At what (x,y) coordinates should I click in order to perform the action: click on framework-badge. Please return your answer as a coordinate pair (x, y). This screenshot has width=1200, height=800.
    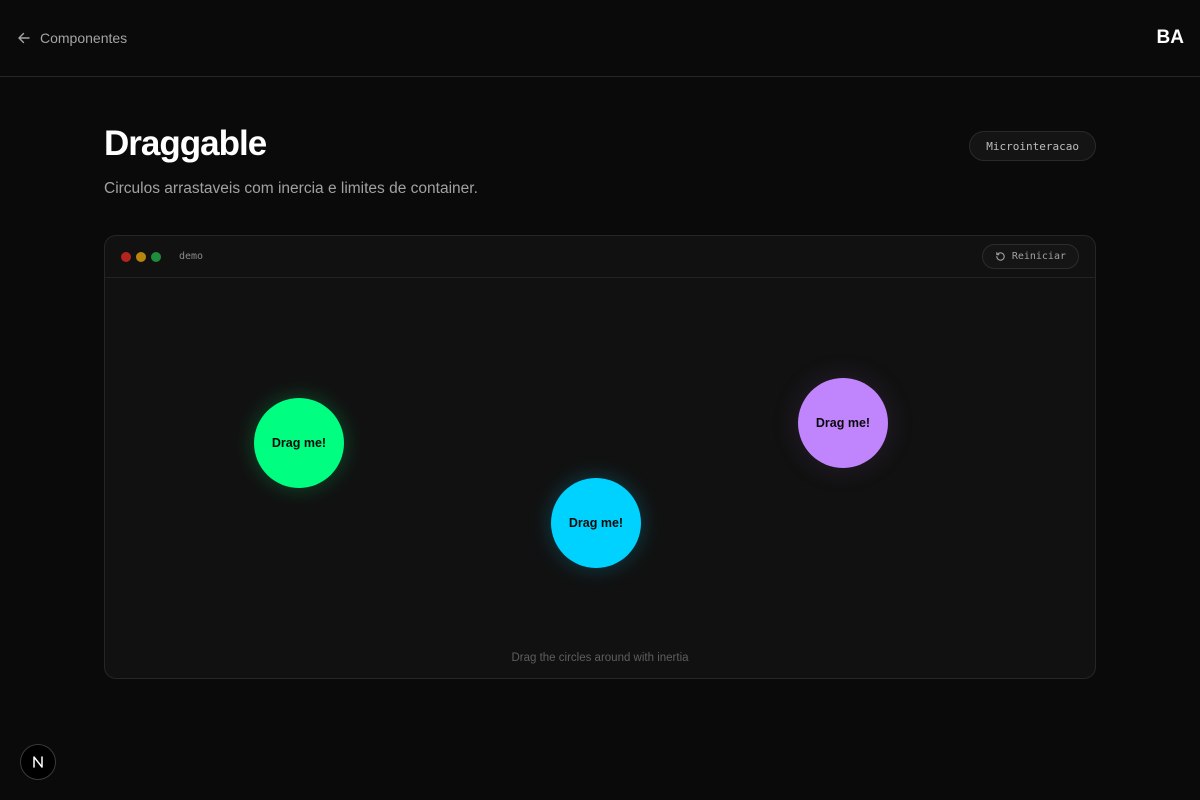
    Looking at the image, I should click on (38, 762).